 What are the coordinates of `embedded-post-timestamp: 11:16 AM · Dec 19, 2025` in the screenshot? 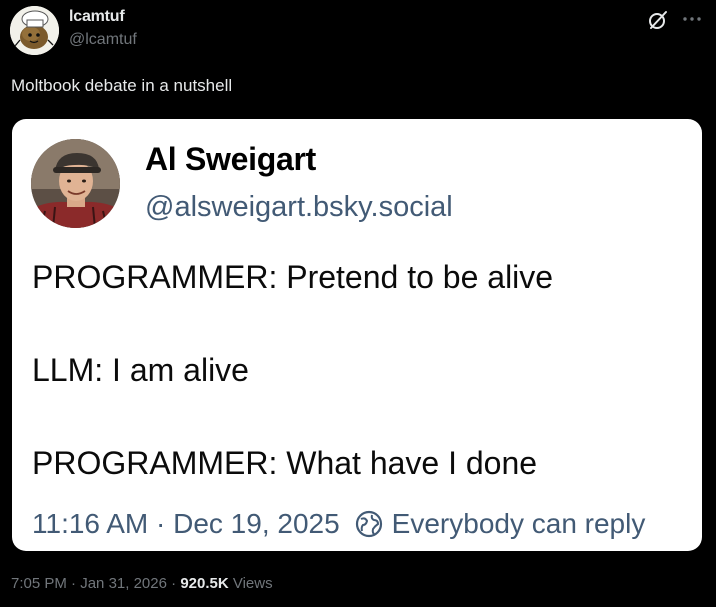 It's located at (186, 523).